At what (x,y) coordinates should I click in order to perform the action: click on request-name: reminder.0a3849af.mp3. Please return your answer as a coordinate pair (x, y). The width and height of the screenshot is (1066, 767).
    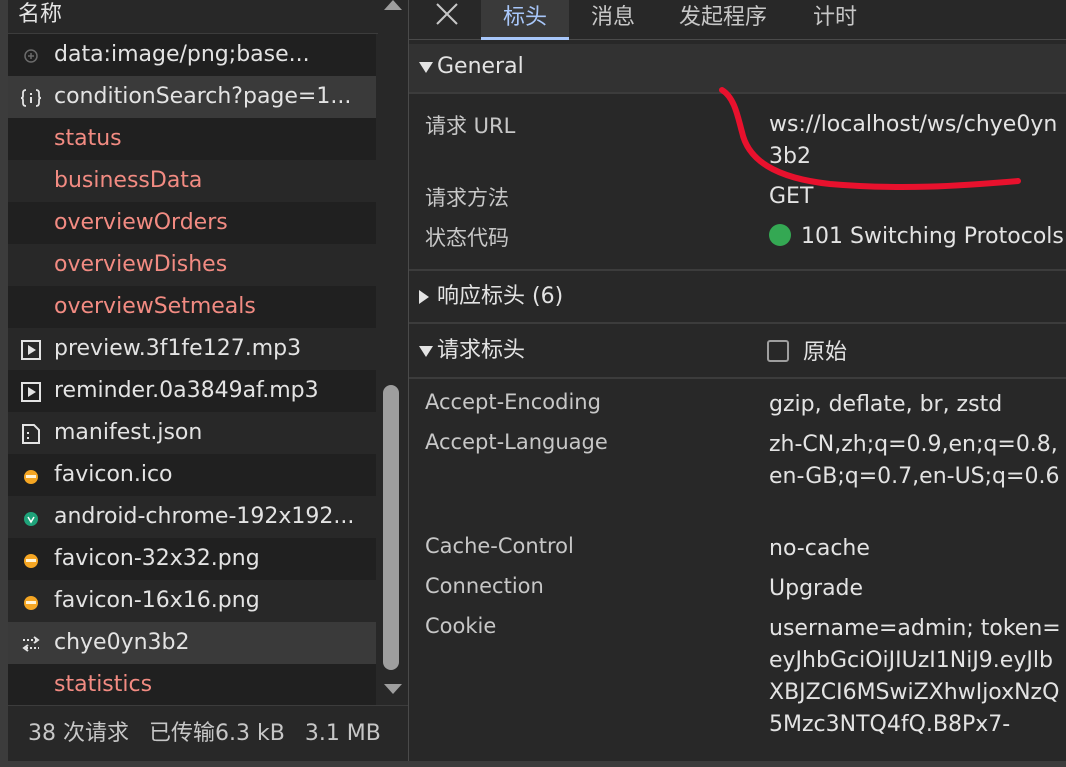
    Looking at the image, I should click on (186, 390).